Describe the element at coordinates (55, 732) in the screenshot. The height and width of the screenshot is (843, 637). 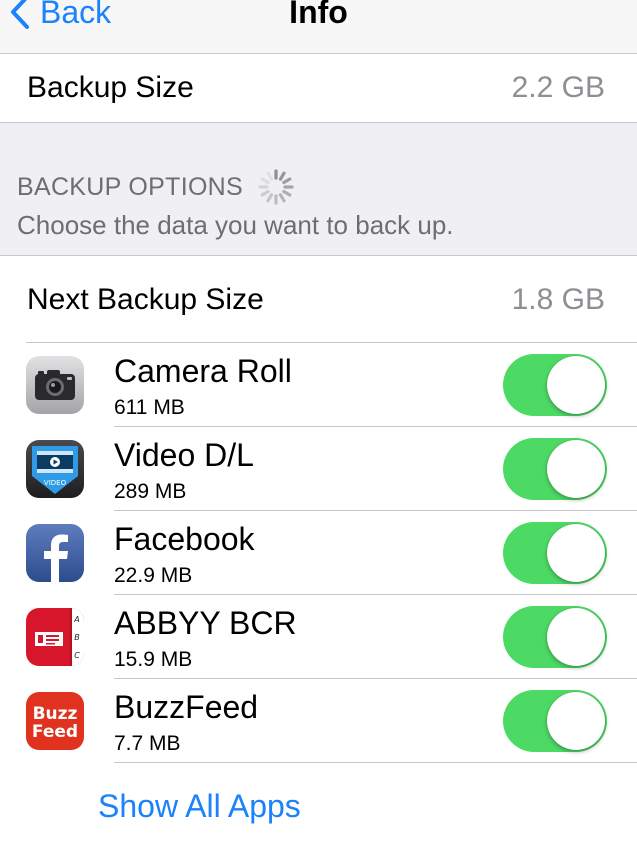
I see `svg-text: Feed` at that location.